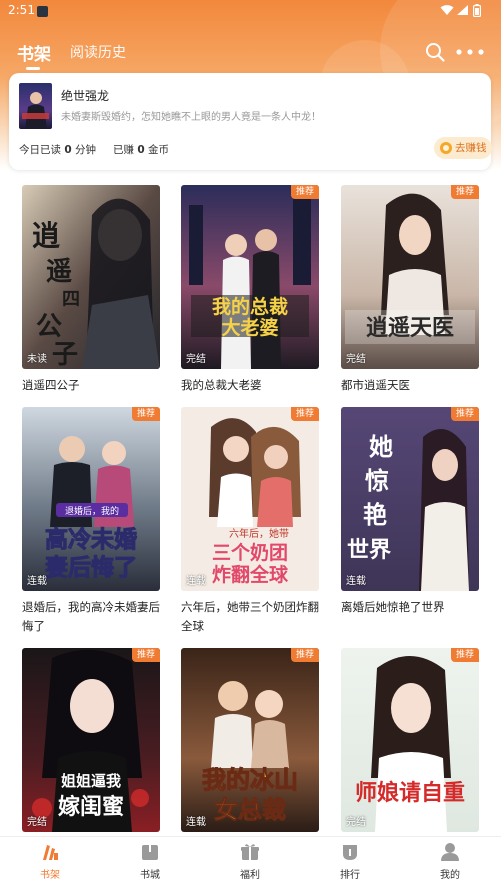 Image resolution: width=501 pixels, height=891 pixels. I want to click on book-cover: 退婚后，我的 高冷未婚 妻后悔了 推荐 连载, so click(91, 499).